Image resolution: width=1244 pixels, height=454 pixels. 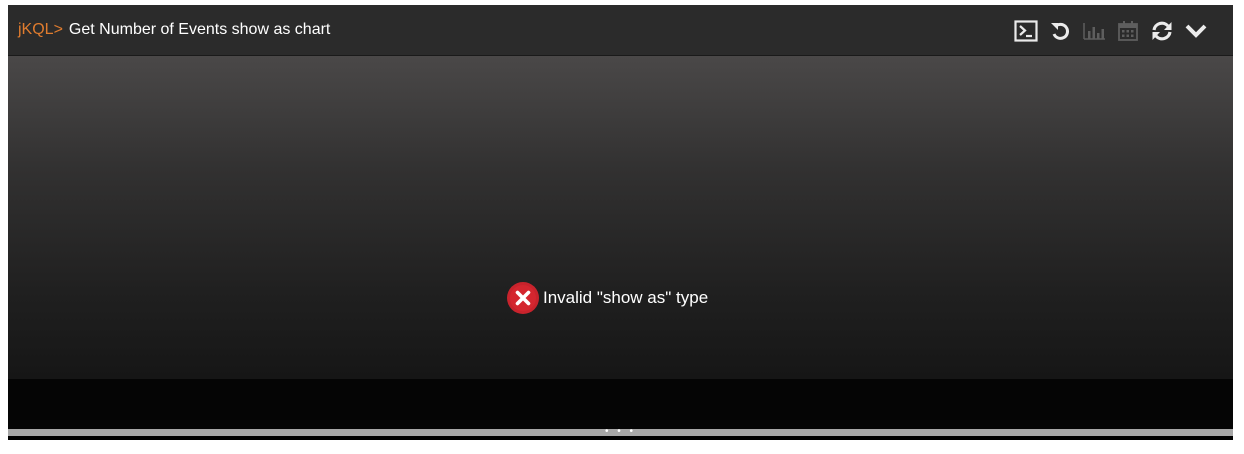 What do you see at coordinates (620, 30) in the screenshot?
I see `widget-header: jKQL> Get Number of Events show as chart` at bounding box center [620, 30].